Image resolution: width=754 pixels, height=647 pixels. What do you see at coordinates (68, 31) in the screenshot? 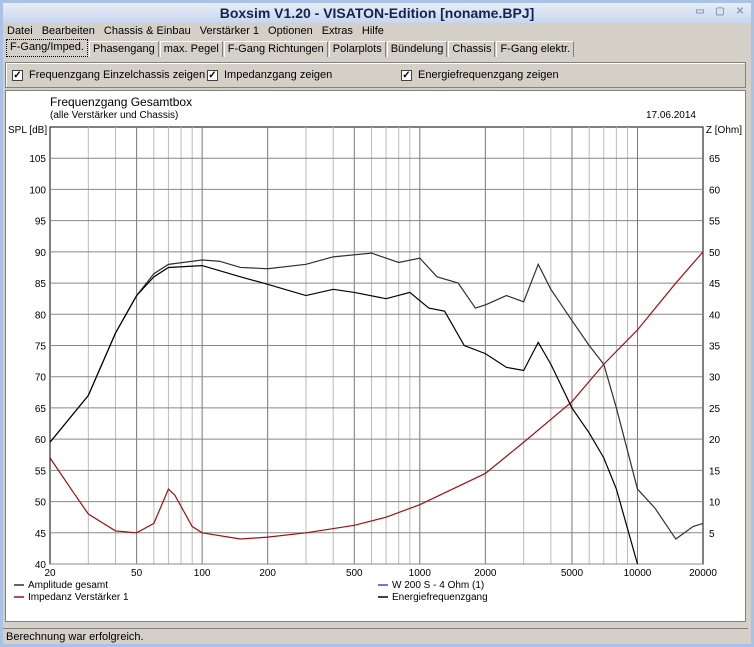
I see `menu-bearbeiten: Bearbeiten` at bounding box center [68, 31].